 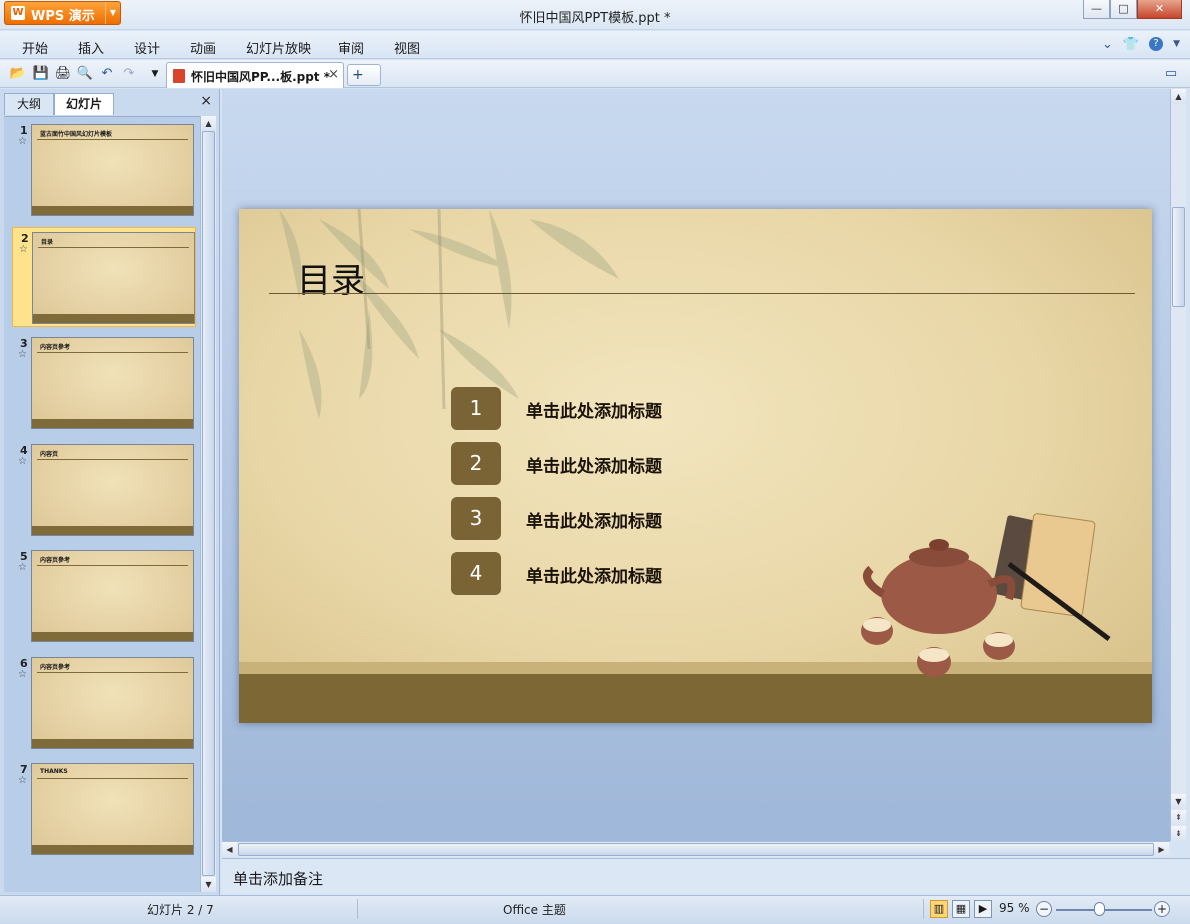 I want to click on menu-start: 开始, so click(x=35, y=47).